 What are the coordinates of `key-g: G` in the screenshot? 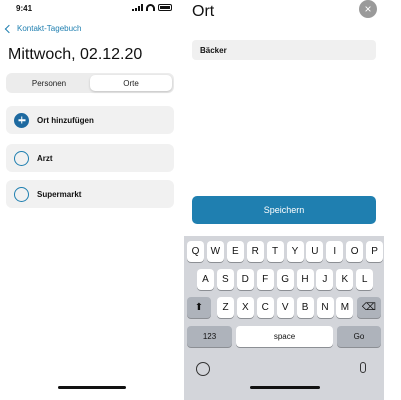 It's located at (285, 279).